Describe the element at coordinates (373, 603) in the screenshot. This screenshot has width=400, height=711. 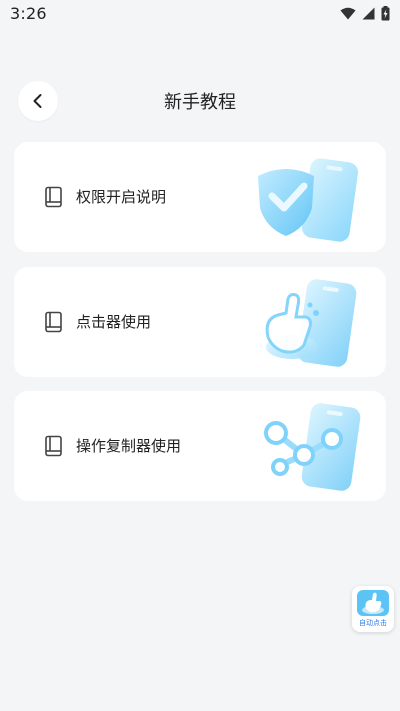
I see `auto-click-hand-icon` at that location.